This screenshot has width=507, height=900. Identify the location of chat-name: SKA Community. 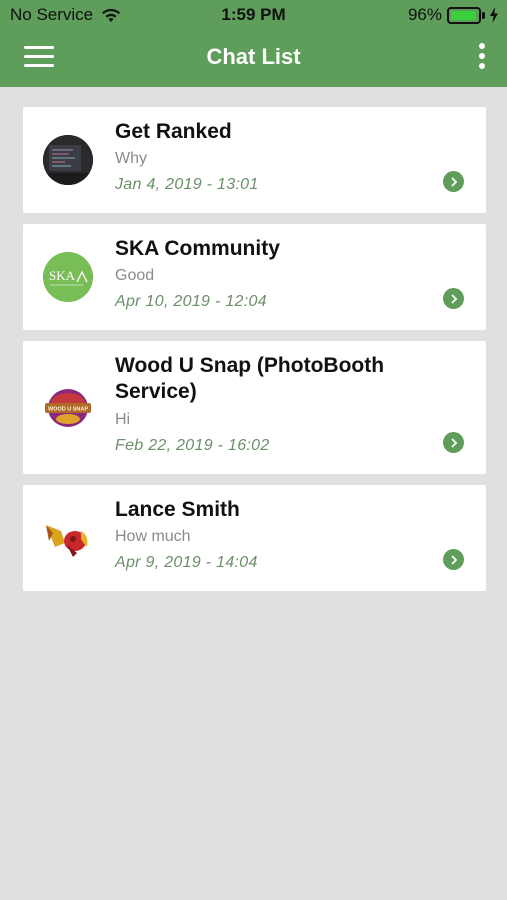
(197, 248).